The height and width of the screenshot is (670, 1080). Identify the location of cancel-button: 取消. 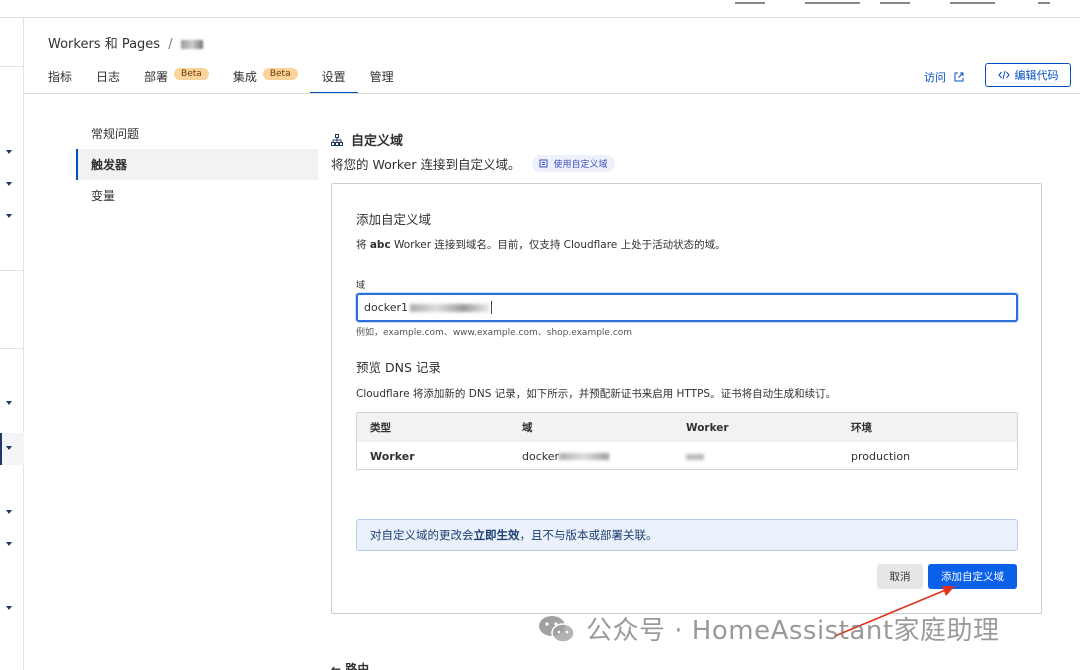
(900, 576).